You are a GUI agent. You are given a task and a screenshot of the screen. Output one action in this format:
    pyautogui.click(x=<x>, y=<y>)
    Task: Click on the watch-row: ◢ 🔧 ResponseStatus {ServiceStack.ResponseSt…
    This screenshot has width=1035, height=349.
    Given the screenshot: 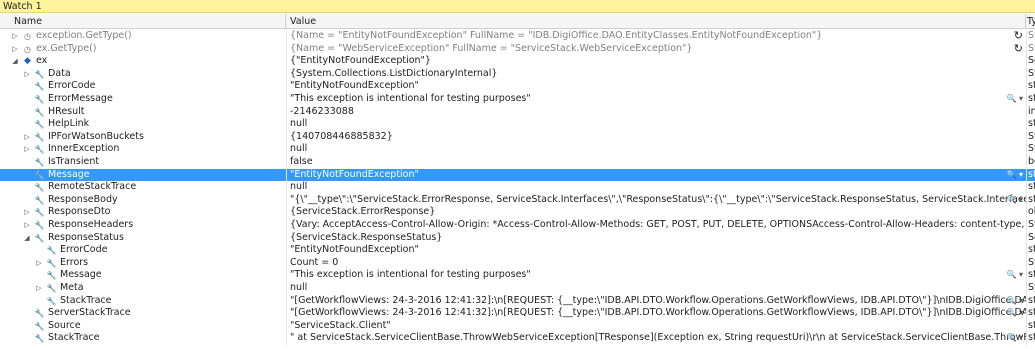 What is the action you would take?
    pyautogui.click(x=517, y=238)
    